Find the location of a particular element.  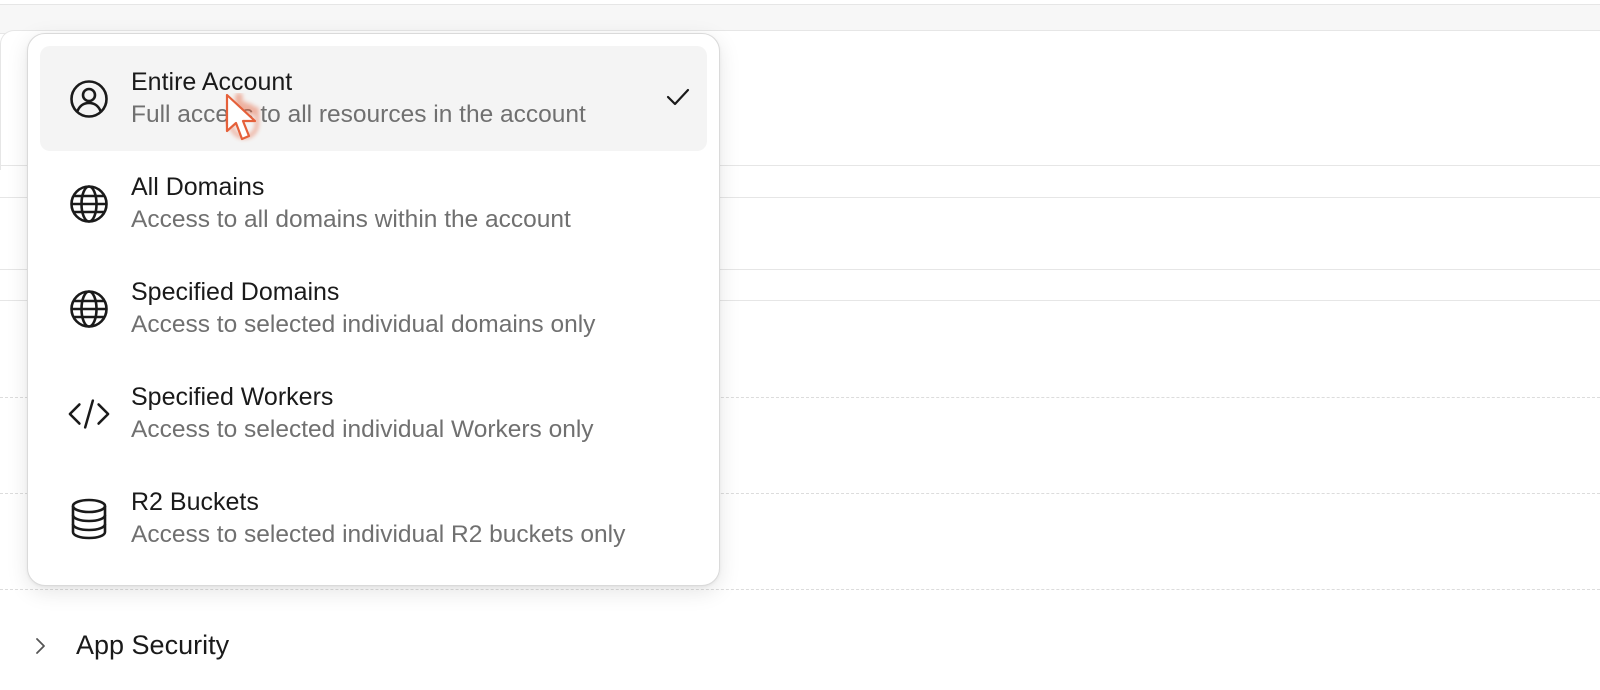

option-title: R2 Buckets is located at coordinates (195, 502).